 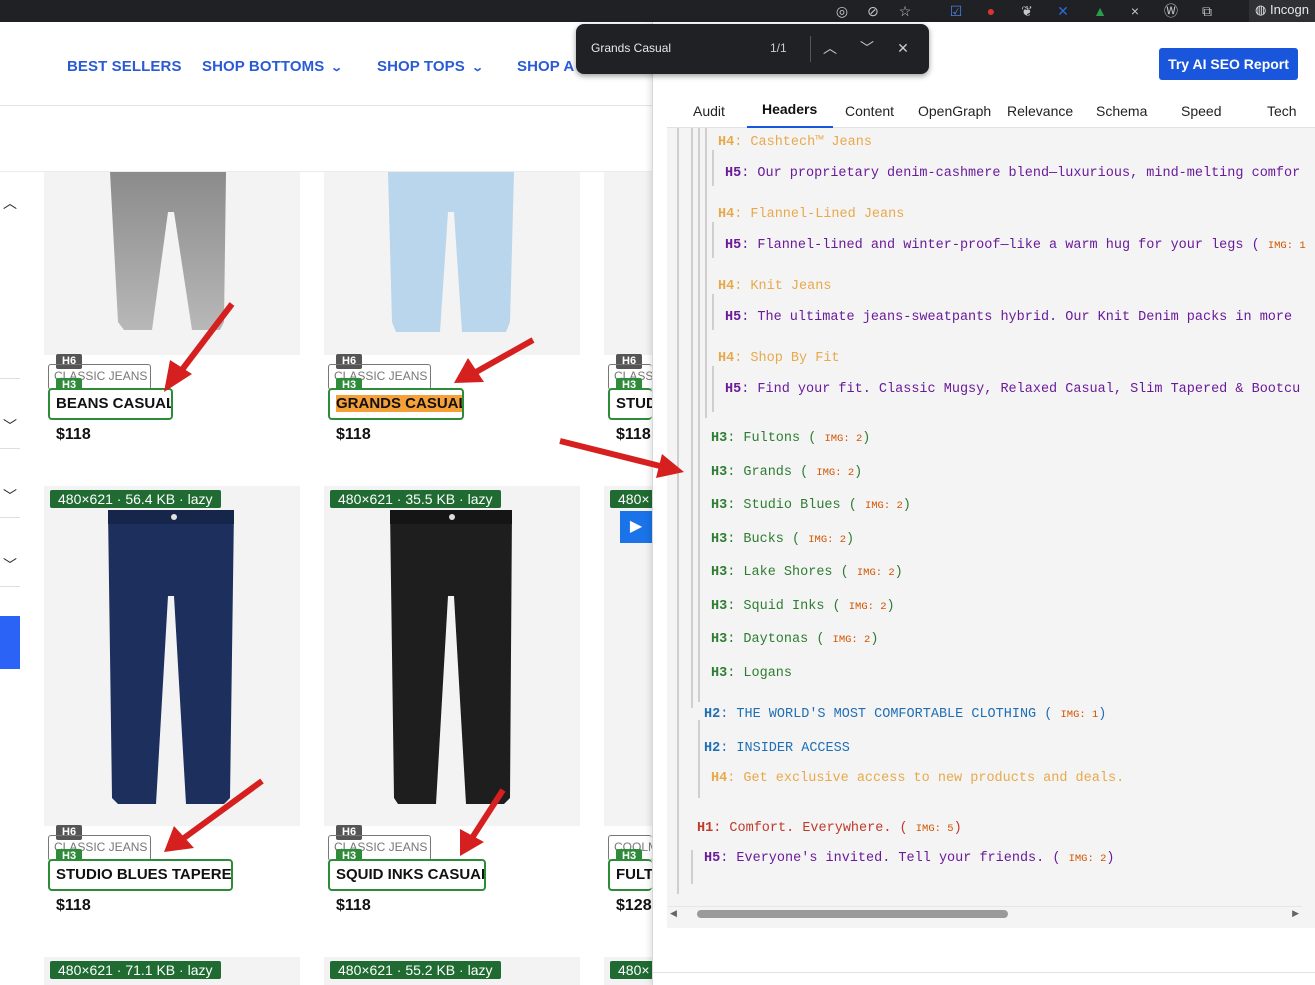 I want to click on extension-x-icon: ✕, so click(x=1063, y=11).